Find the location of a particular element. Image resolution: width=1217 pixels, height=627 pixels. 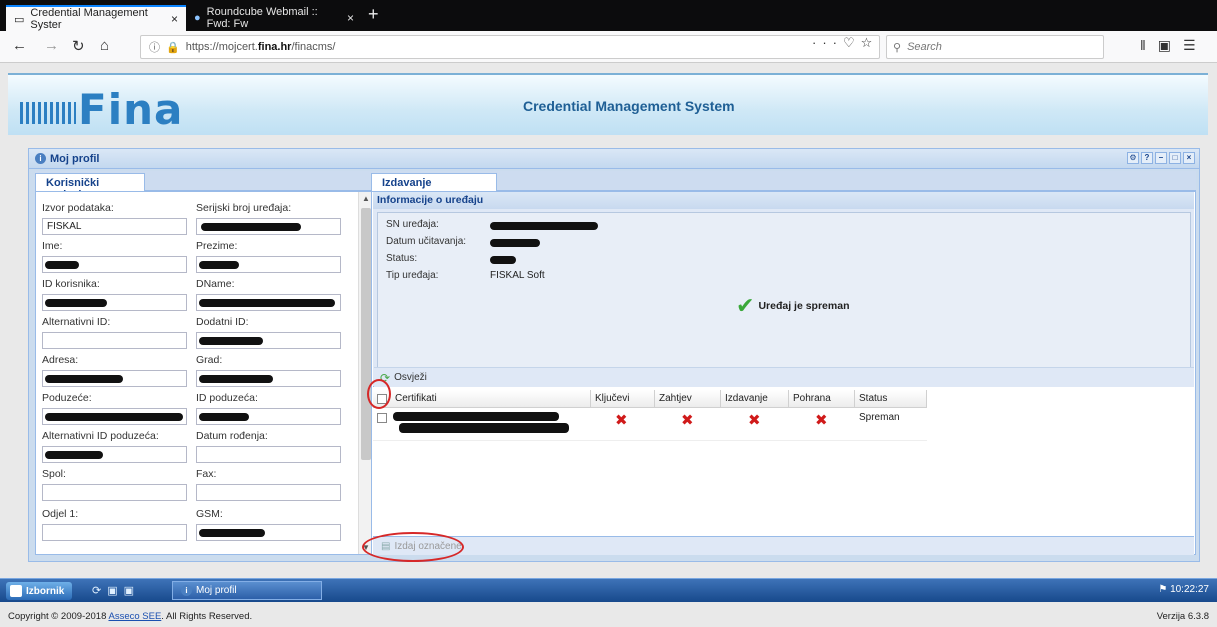

checkmark-icon: ✔ is located at coordinates (745, 305).